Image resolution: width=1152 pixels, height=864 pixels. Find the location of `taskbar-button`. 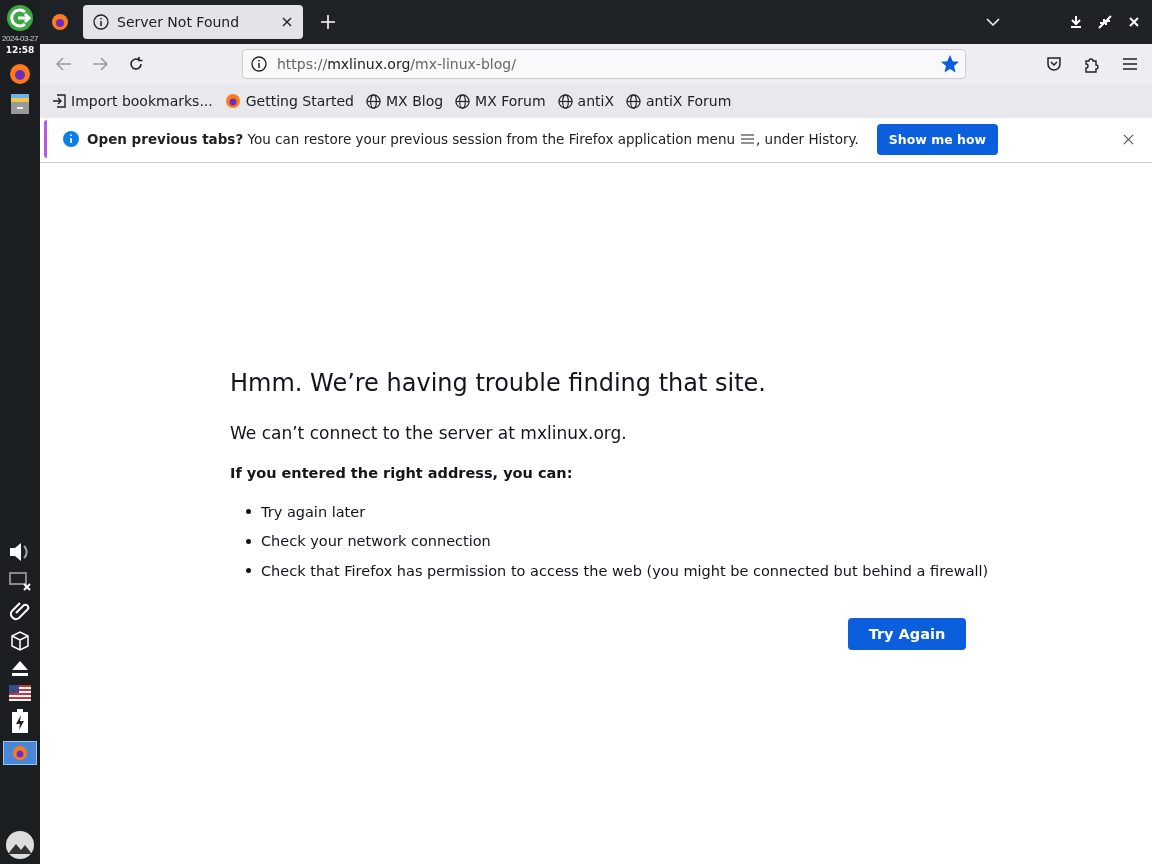

taskbar-button is located at coordinates (20, 753).